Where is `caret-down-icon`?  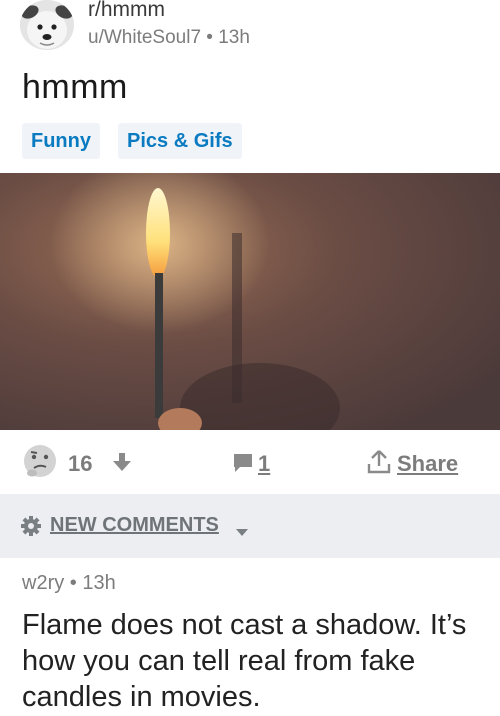
caret-down-icon is located at coordinates (242, 533).